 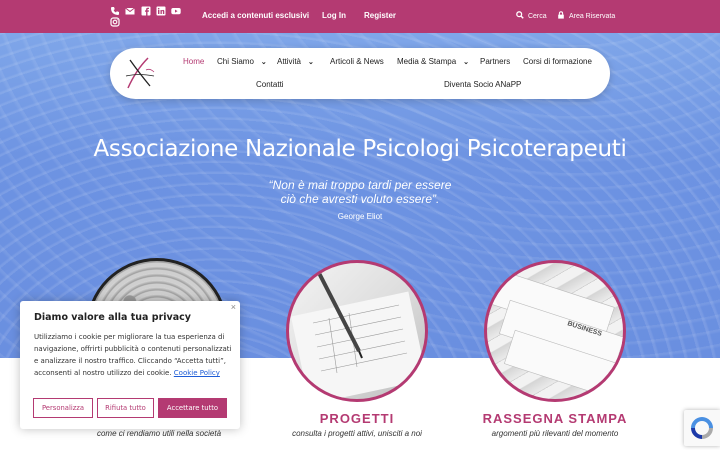 What do you see at coordinates (130, 12) in the screenshot?
I see `mail-icon` at bounding box center [130, 12].